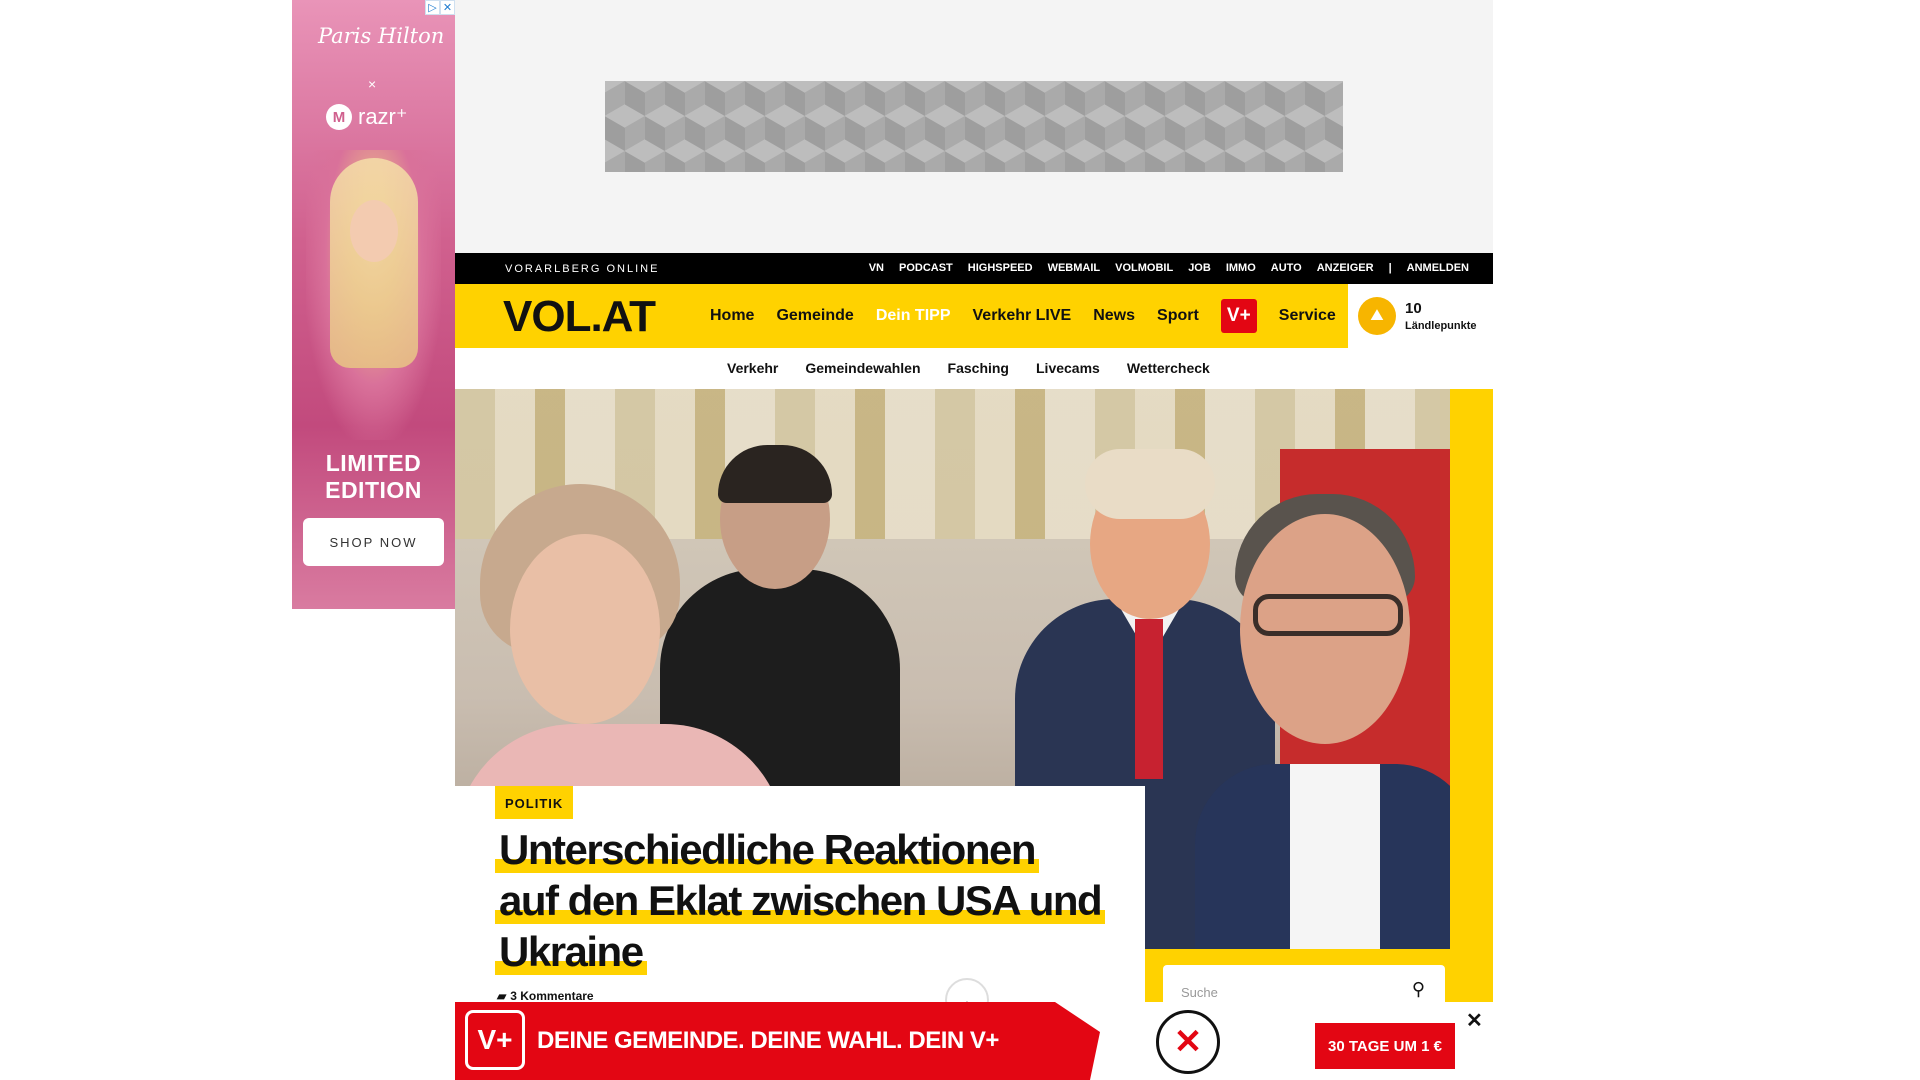  Describe the element at coordinates (372, 84) in the screenshot. I see `ad-cross-text: ×` at that location.